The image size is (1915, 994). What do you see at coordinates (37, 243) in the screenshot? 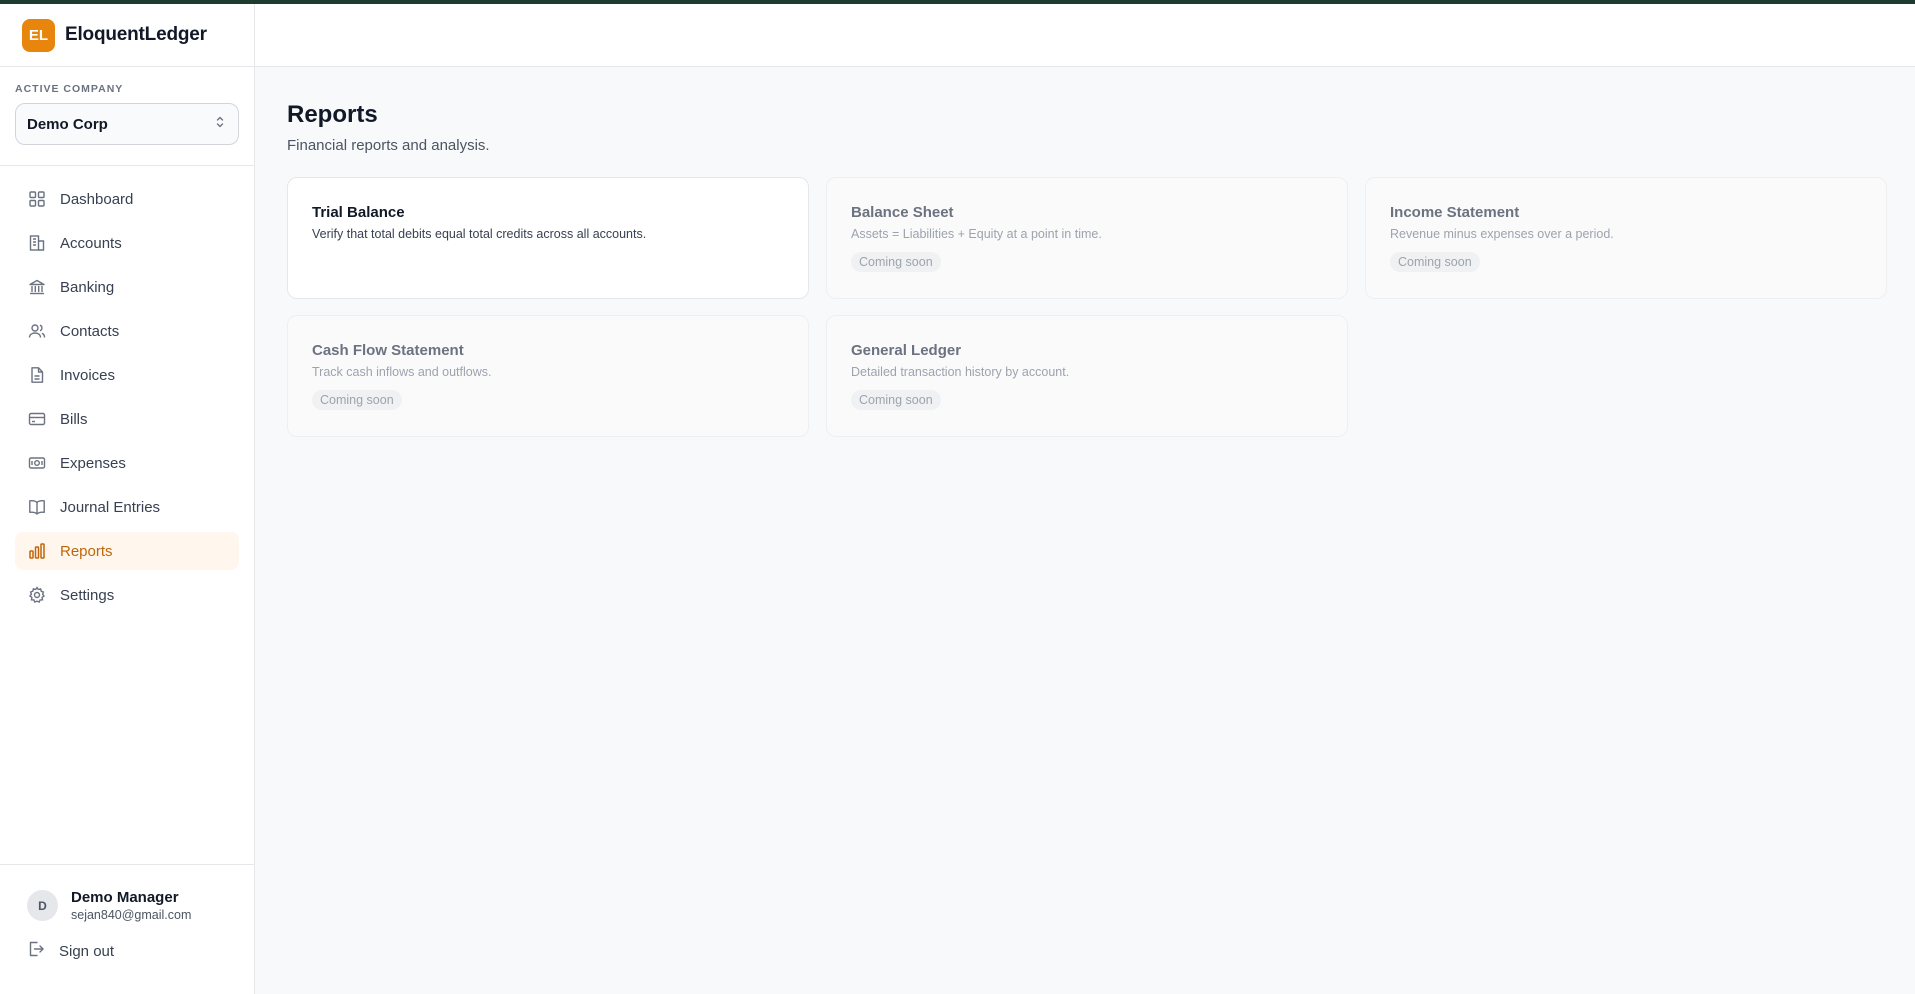
I see `building-icon` at bounding box center [37, 243].